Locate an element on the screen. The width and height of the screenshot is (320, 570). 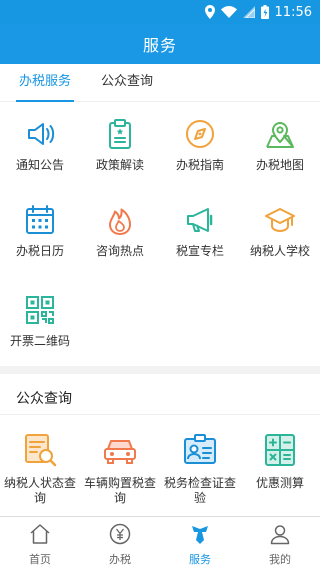
service-guide: 办税指南 is located at coordinates (200, 153).